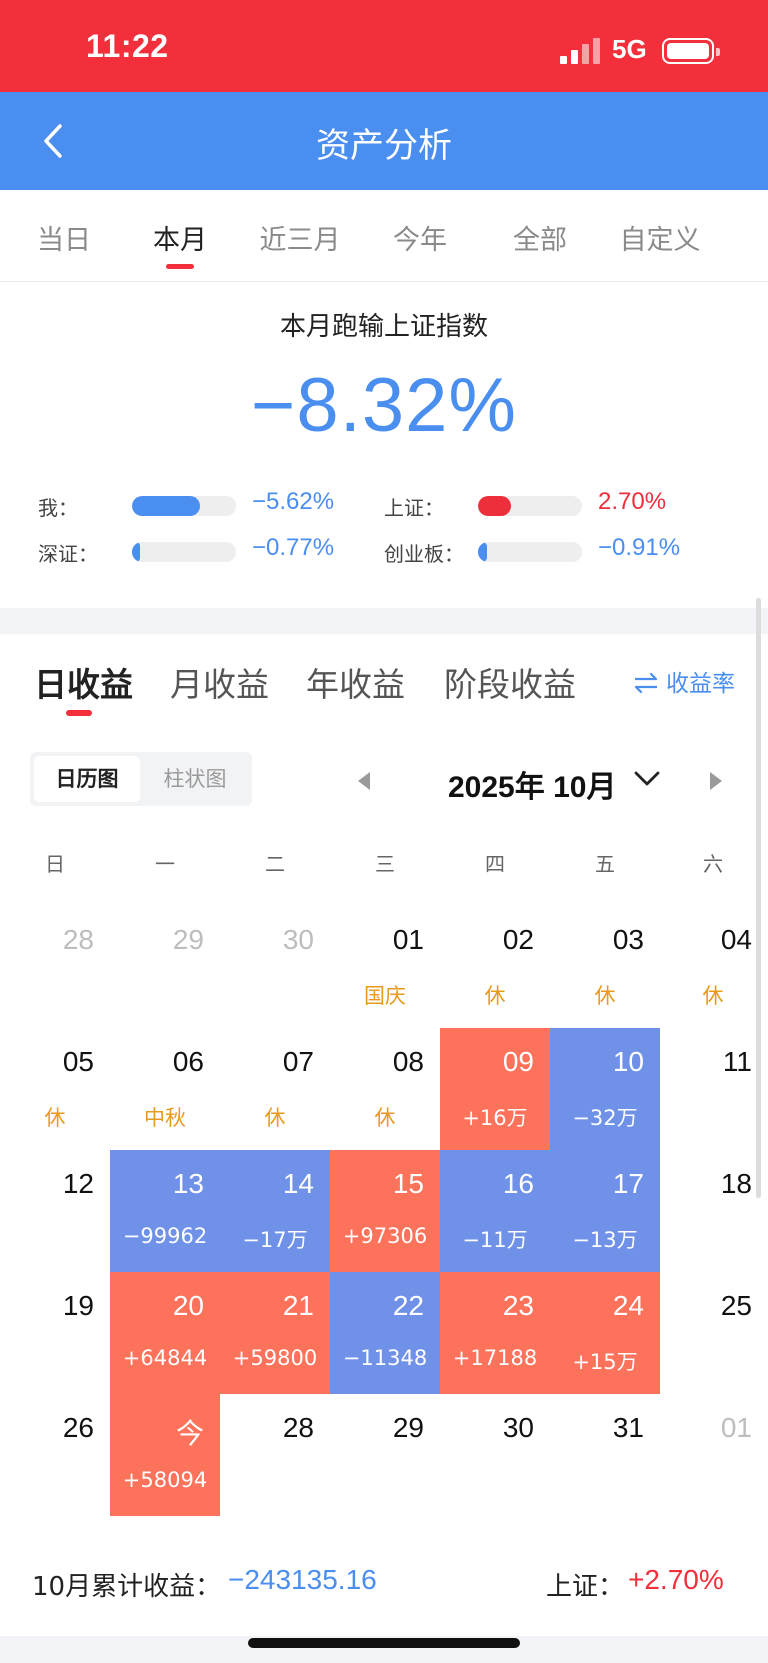 The image size is (768, 1663). What do you see at coordinates (385, 996) in the screenshot?
I see `holiday-label: 国庆` at bounding box center [385, 996].